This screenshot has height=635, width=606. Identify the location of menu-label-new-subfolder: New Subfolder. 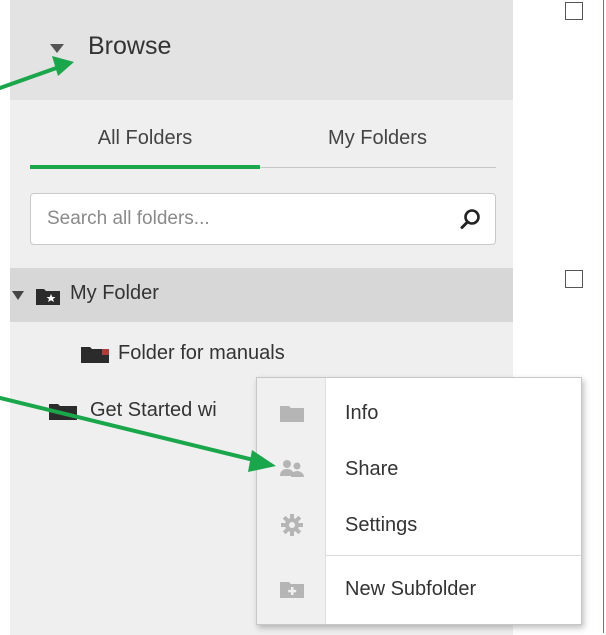
(411, 589).